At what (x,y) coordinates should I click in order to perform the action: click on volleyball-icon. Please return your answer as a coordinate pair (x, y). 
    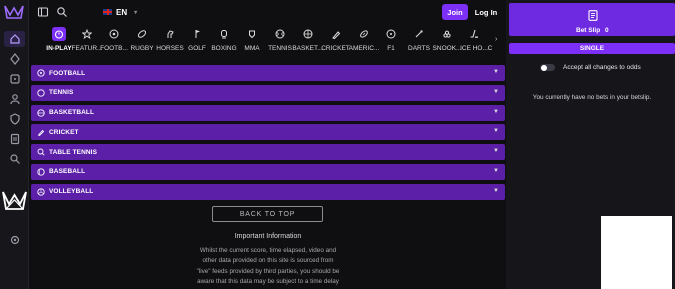
    Looking at the image, I should click on (41, 192).